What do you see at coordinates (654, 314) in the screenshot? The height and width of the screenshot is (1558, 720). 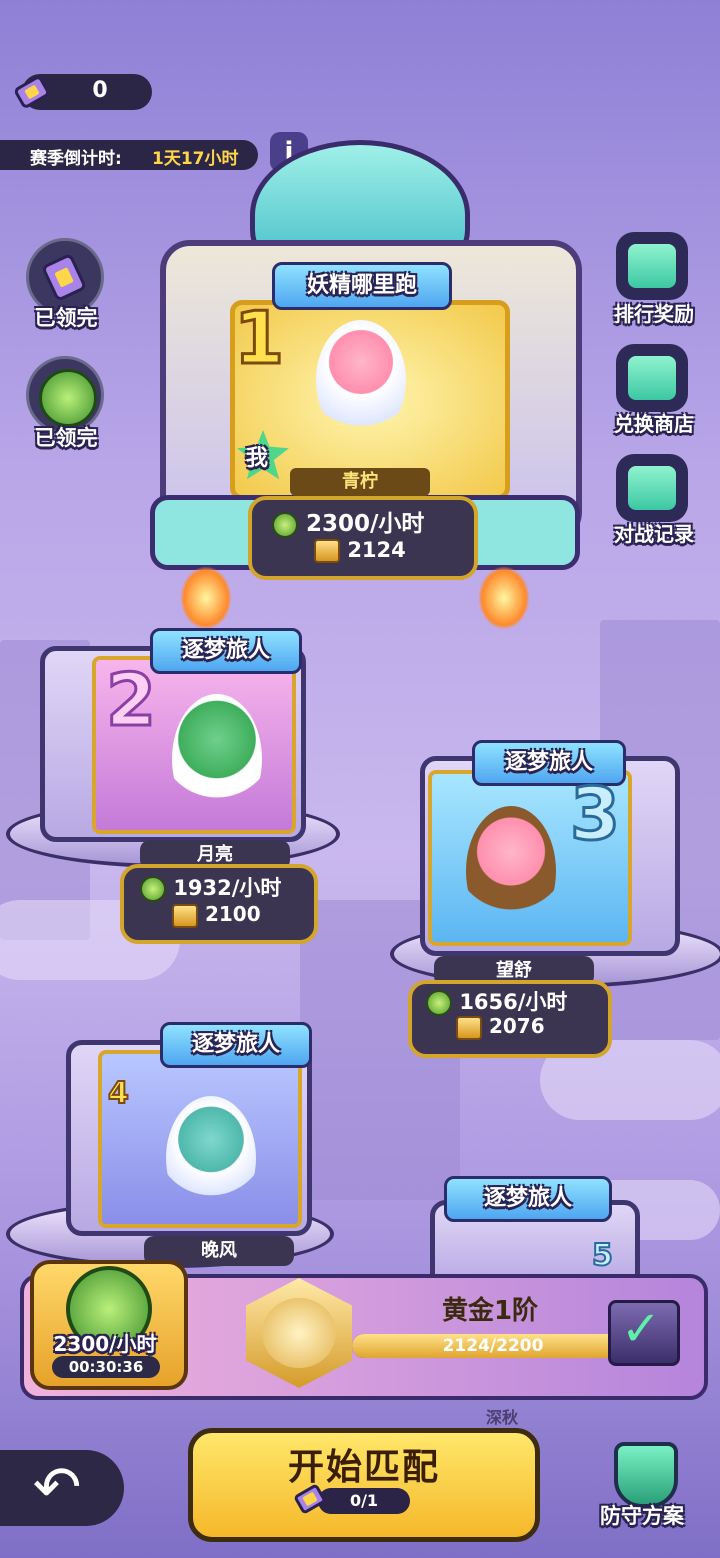 I see `rank-reward-label: 排行奖励` at bounding box center [654, 314].